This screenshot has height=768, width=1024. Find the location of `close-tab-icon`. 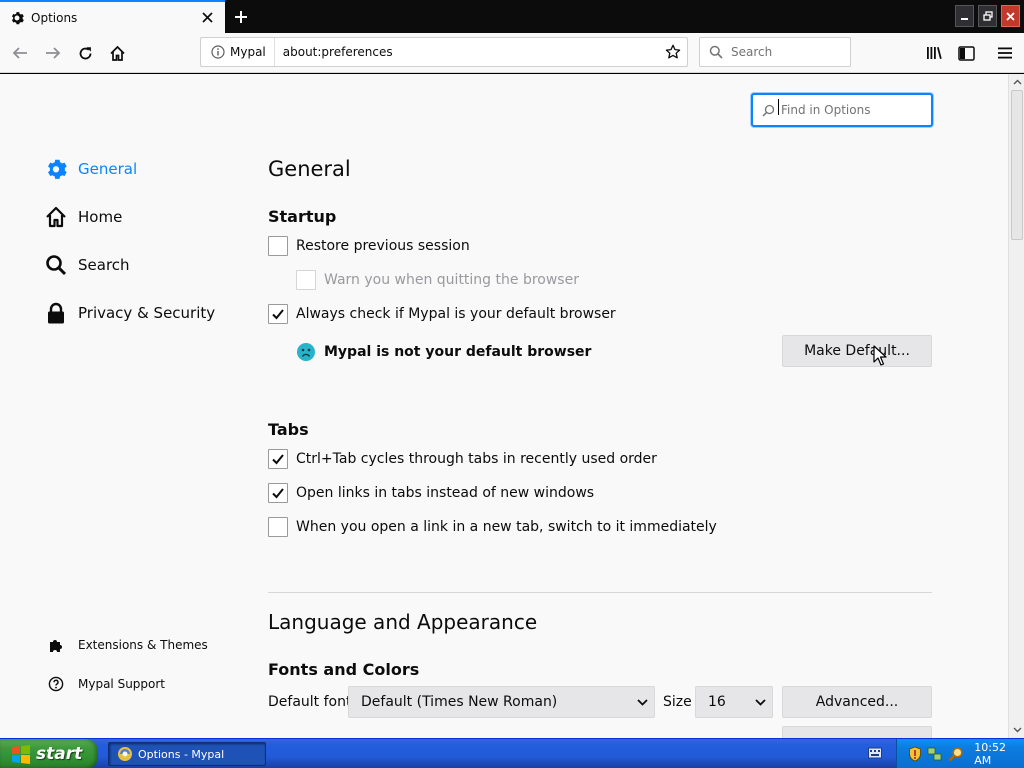

close-tab-icon is located at coordinates (207, 18).